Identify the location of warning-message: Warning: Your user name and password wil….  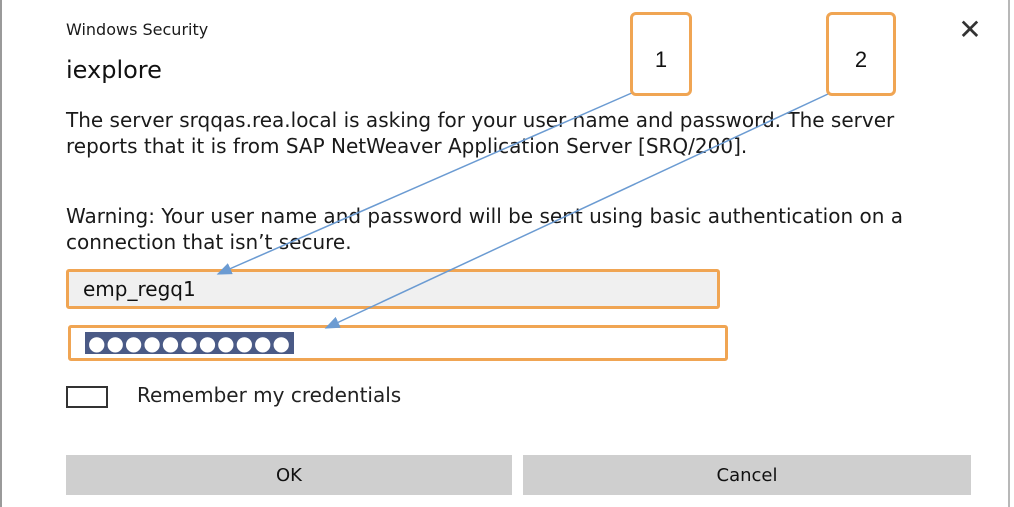
(485, 229).